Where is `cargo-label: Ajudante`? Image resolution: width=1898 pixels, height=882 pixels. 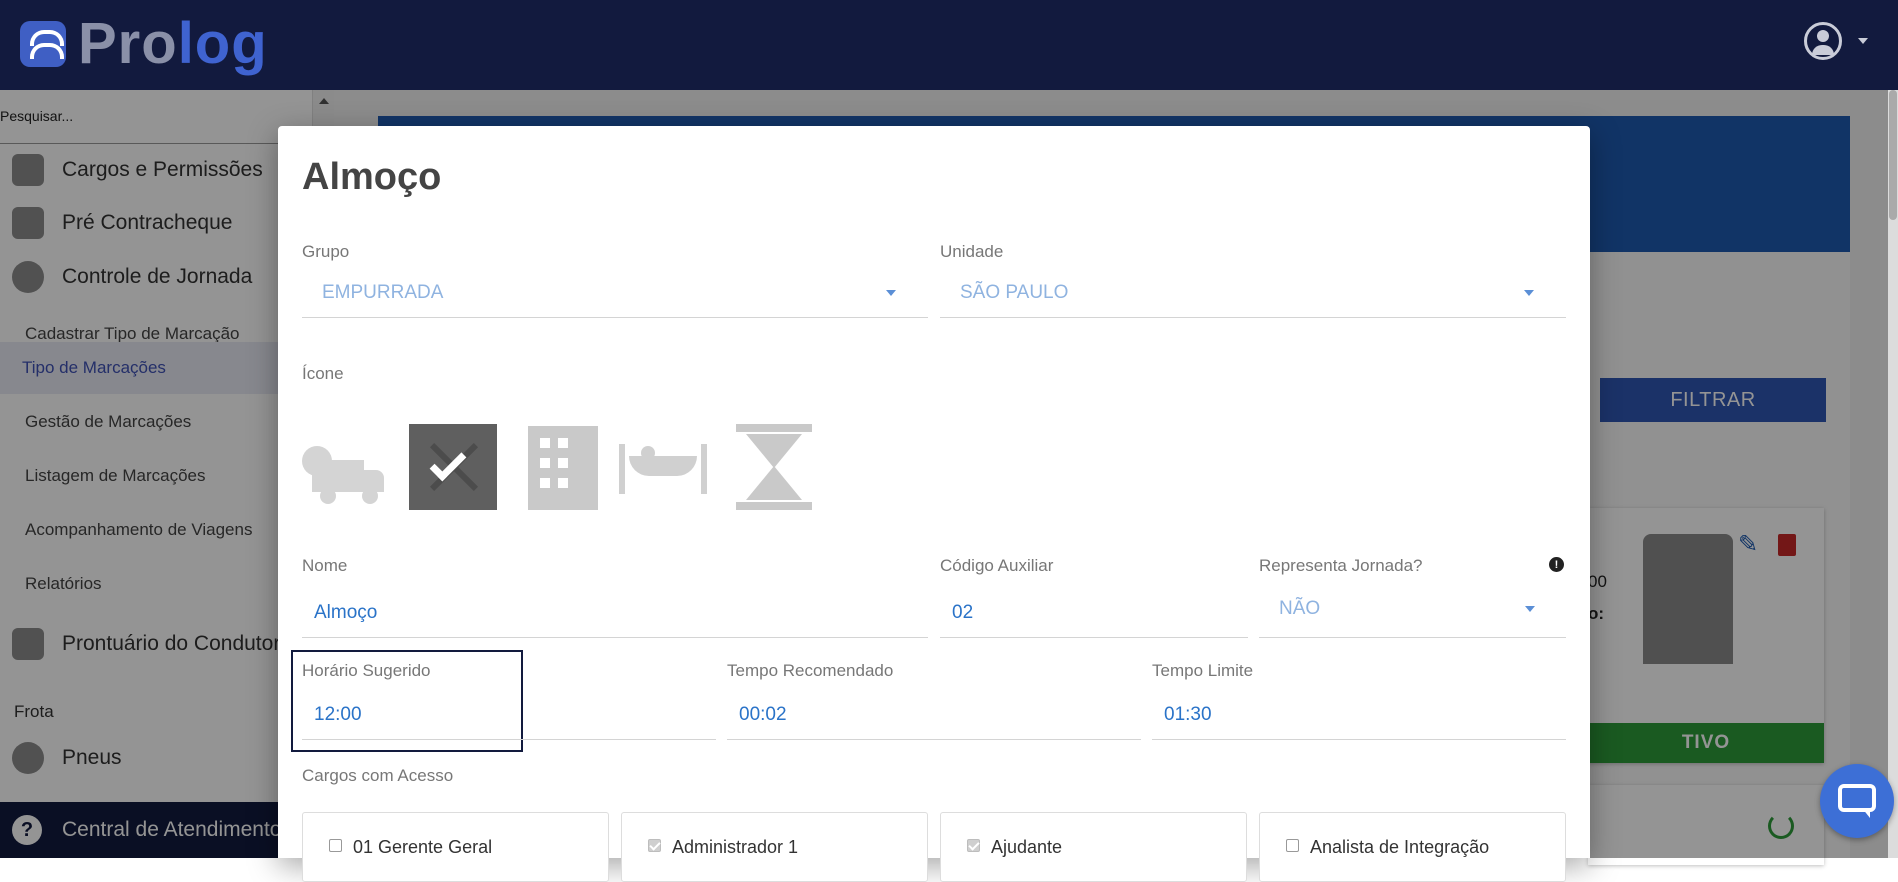
cargo-label: Ajudante is located at coordinates (1027, 847).